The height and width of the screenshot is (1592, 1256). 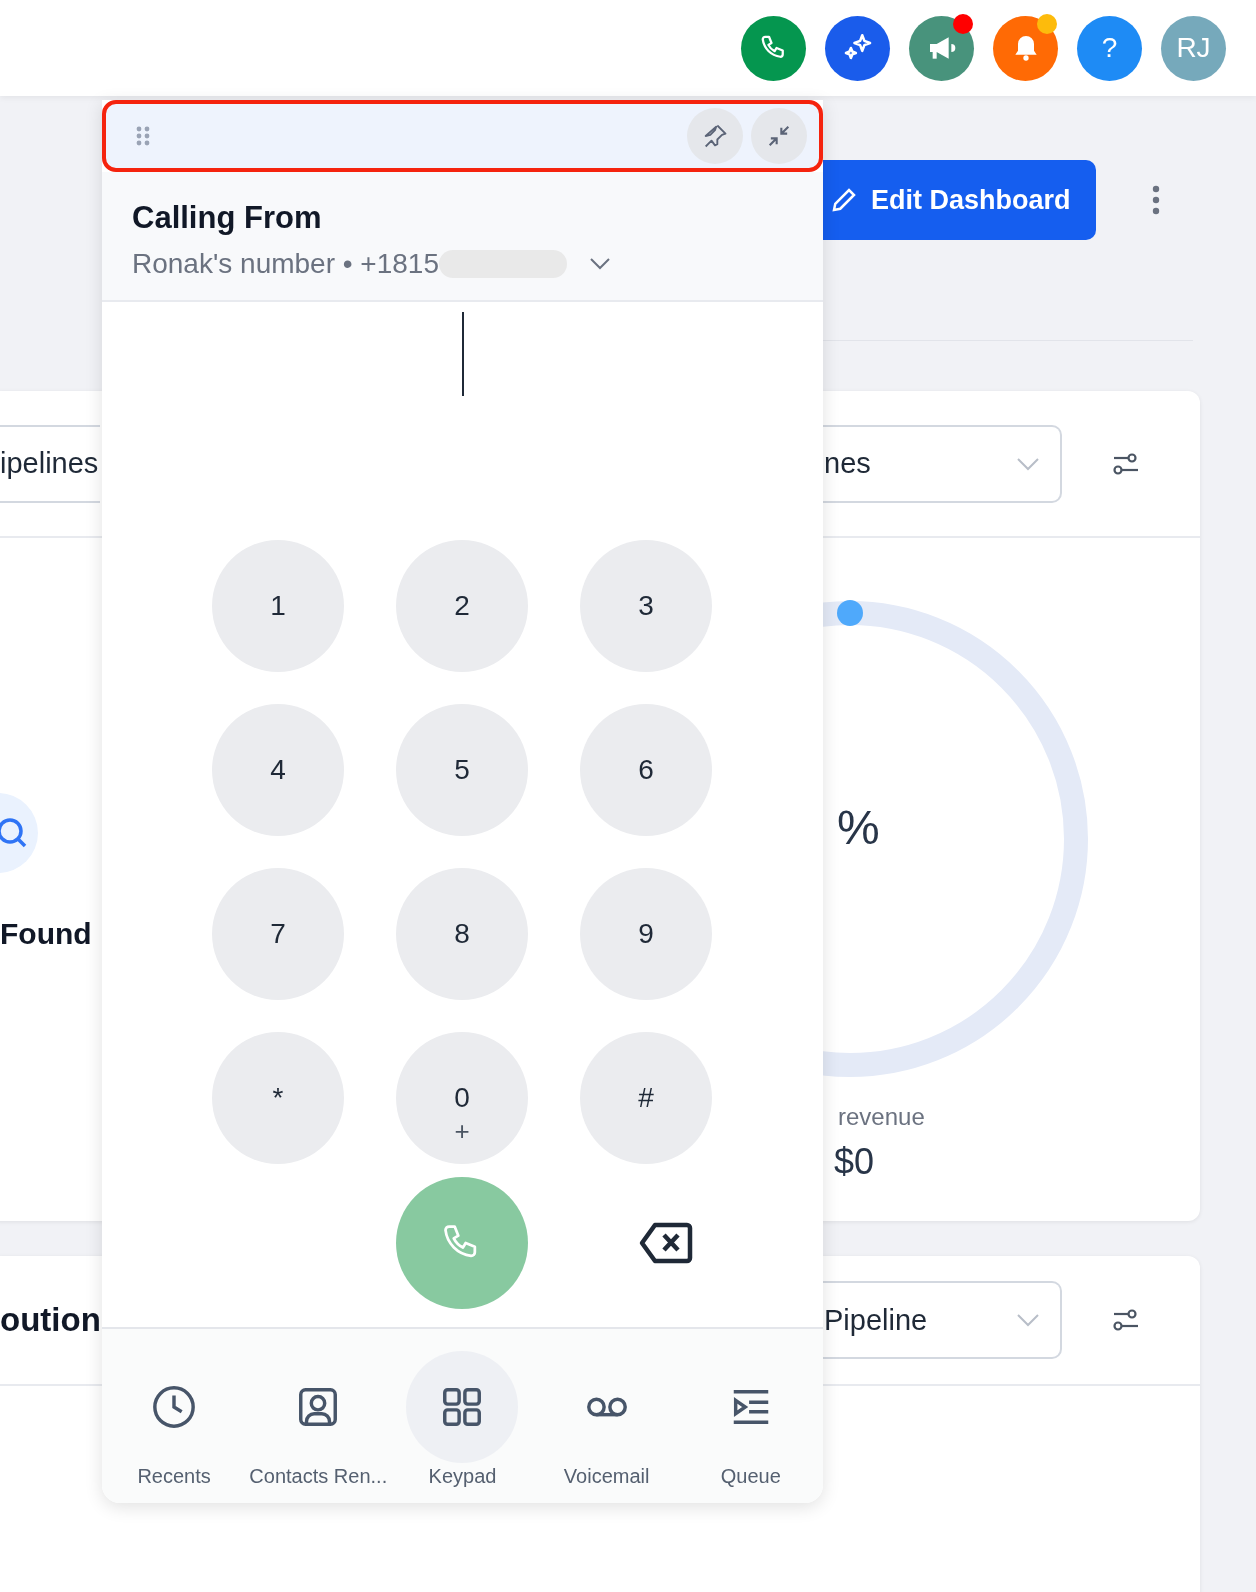 I want to click on keypad-key: 2, so click(x=462, y=606).